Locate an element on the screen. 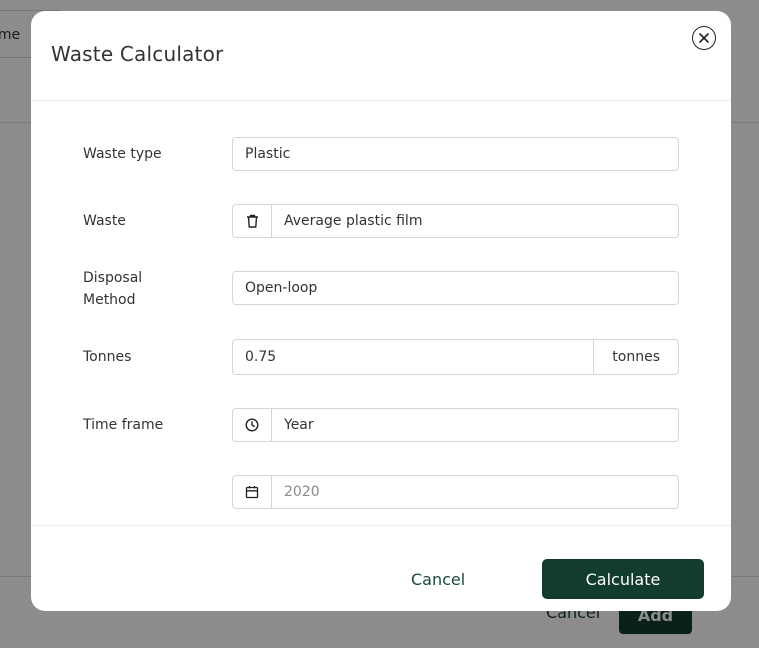 This screenshot has width=759, height=648. waste-type-value: Plastic is located at coordinates (268, 154).